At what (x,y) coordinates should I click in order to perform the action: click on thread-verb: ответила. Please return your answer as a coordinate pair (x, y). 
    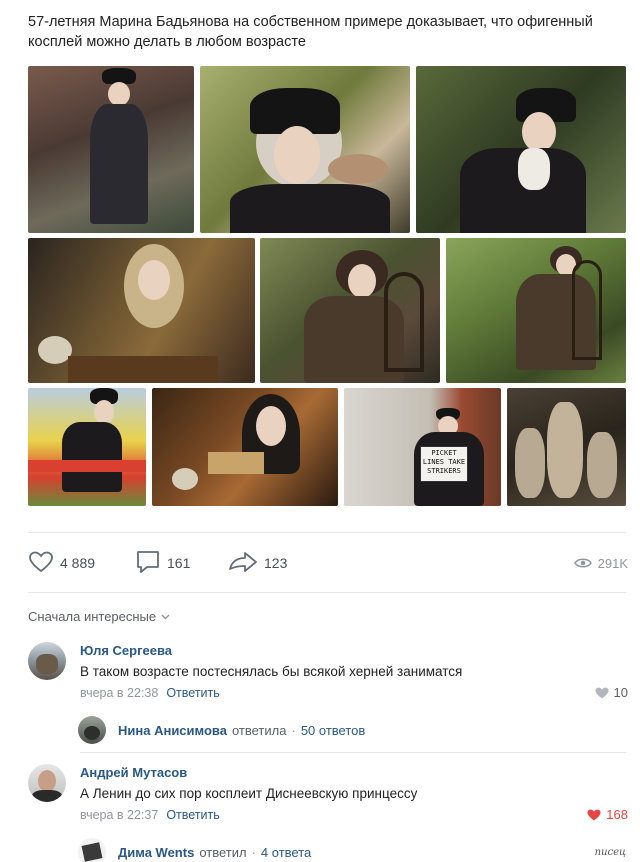
    Looking at the image, I should click on (259, 730).